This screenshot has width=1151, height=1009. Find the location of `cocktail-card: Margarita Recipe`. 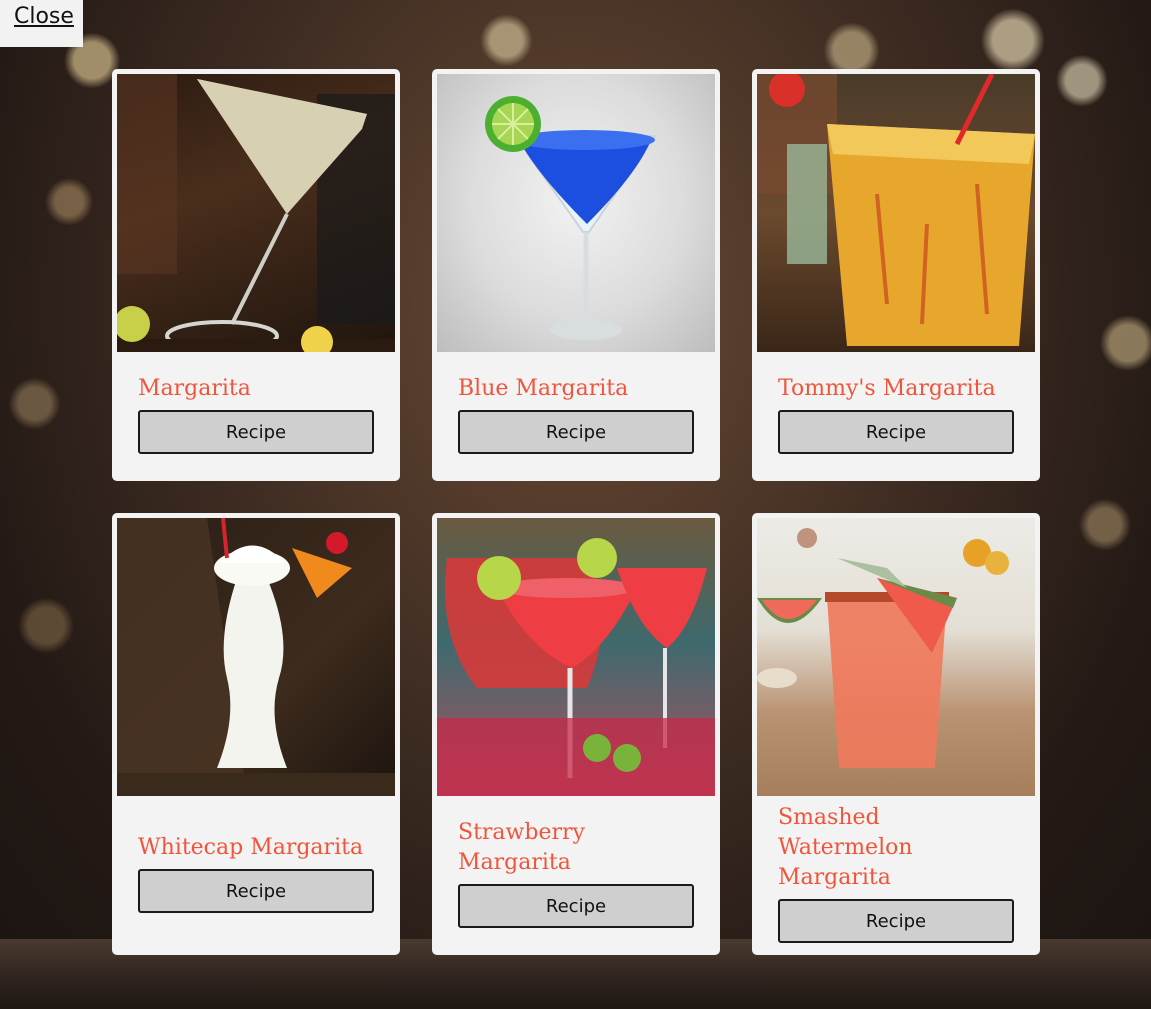

cocktail-card: Margarita Recipe is located at coordinates (256, 275).